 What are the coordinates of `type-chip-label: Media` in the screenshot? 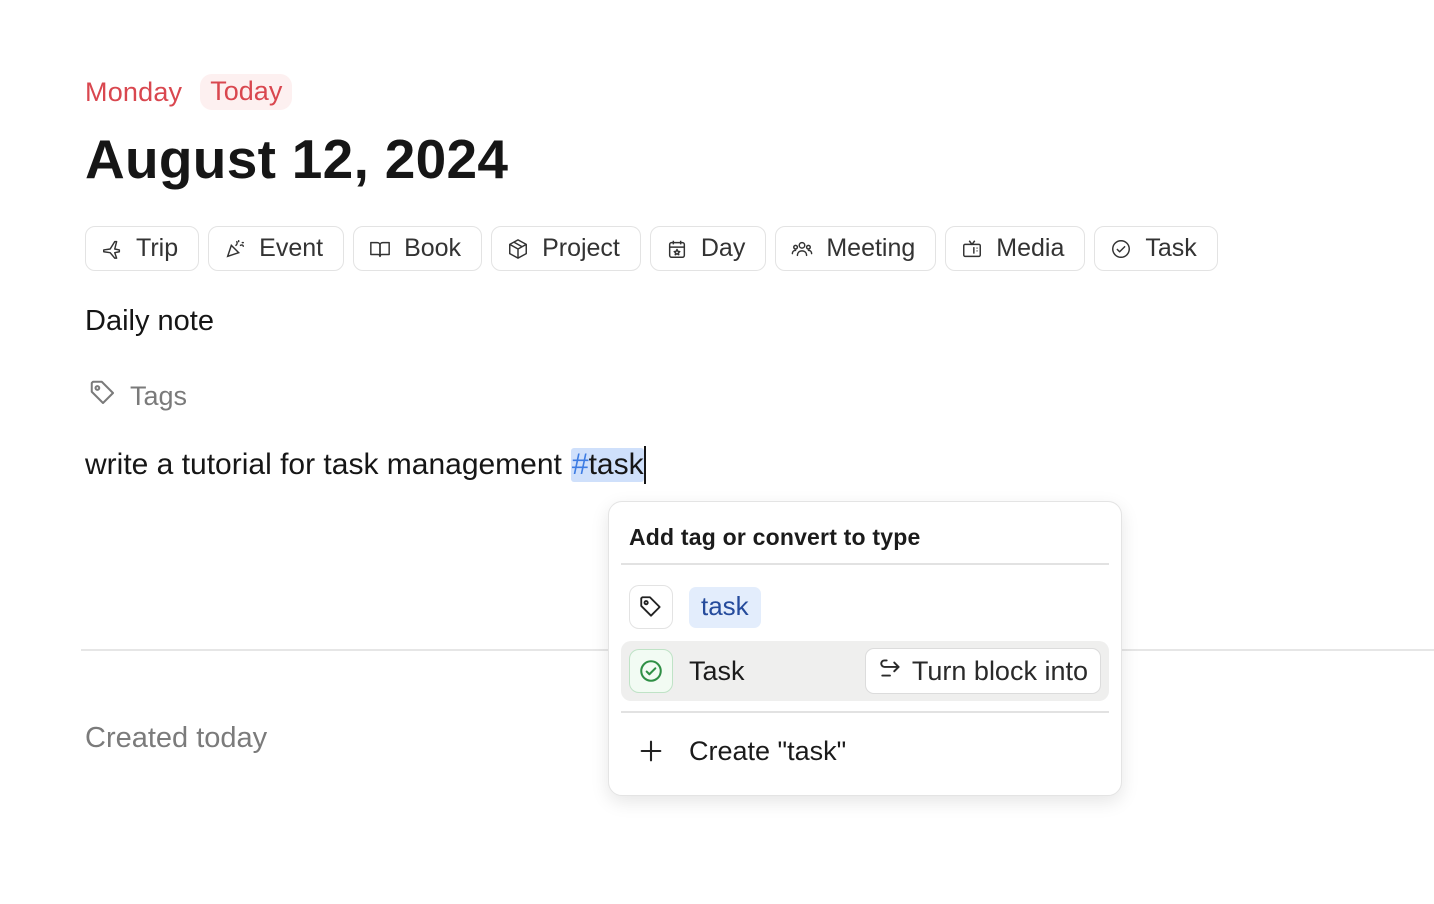 It's located at (1030, 248).